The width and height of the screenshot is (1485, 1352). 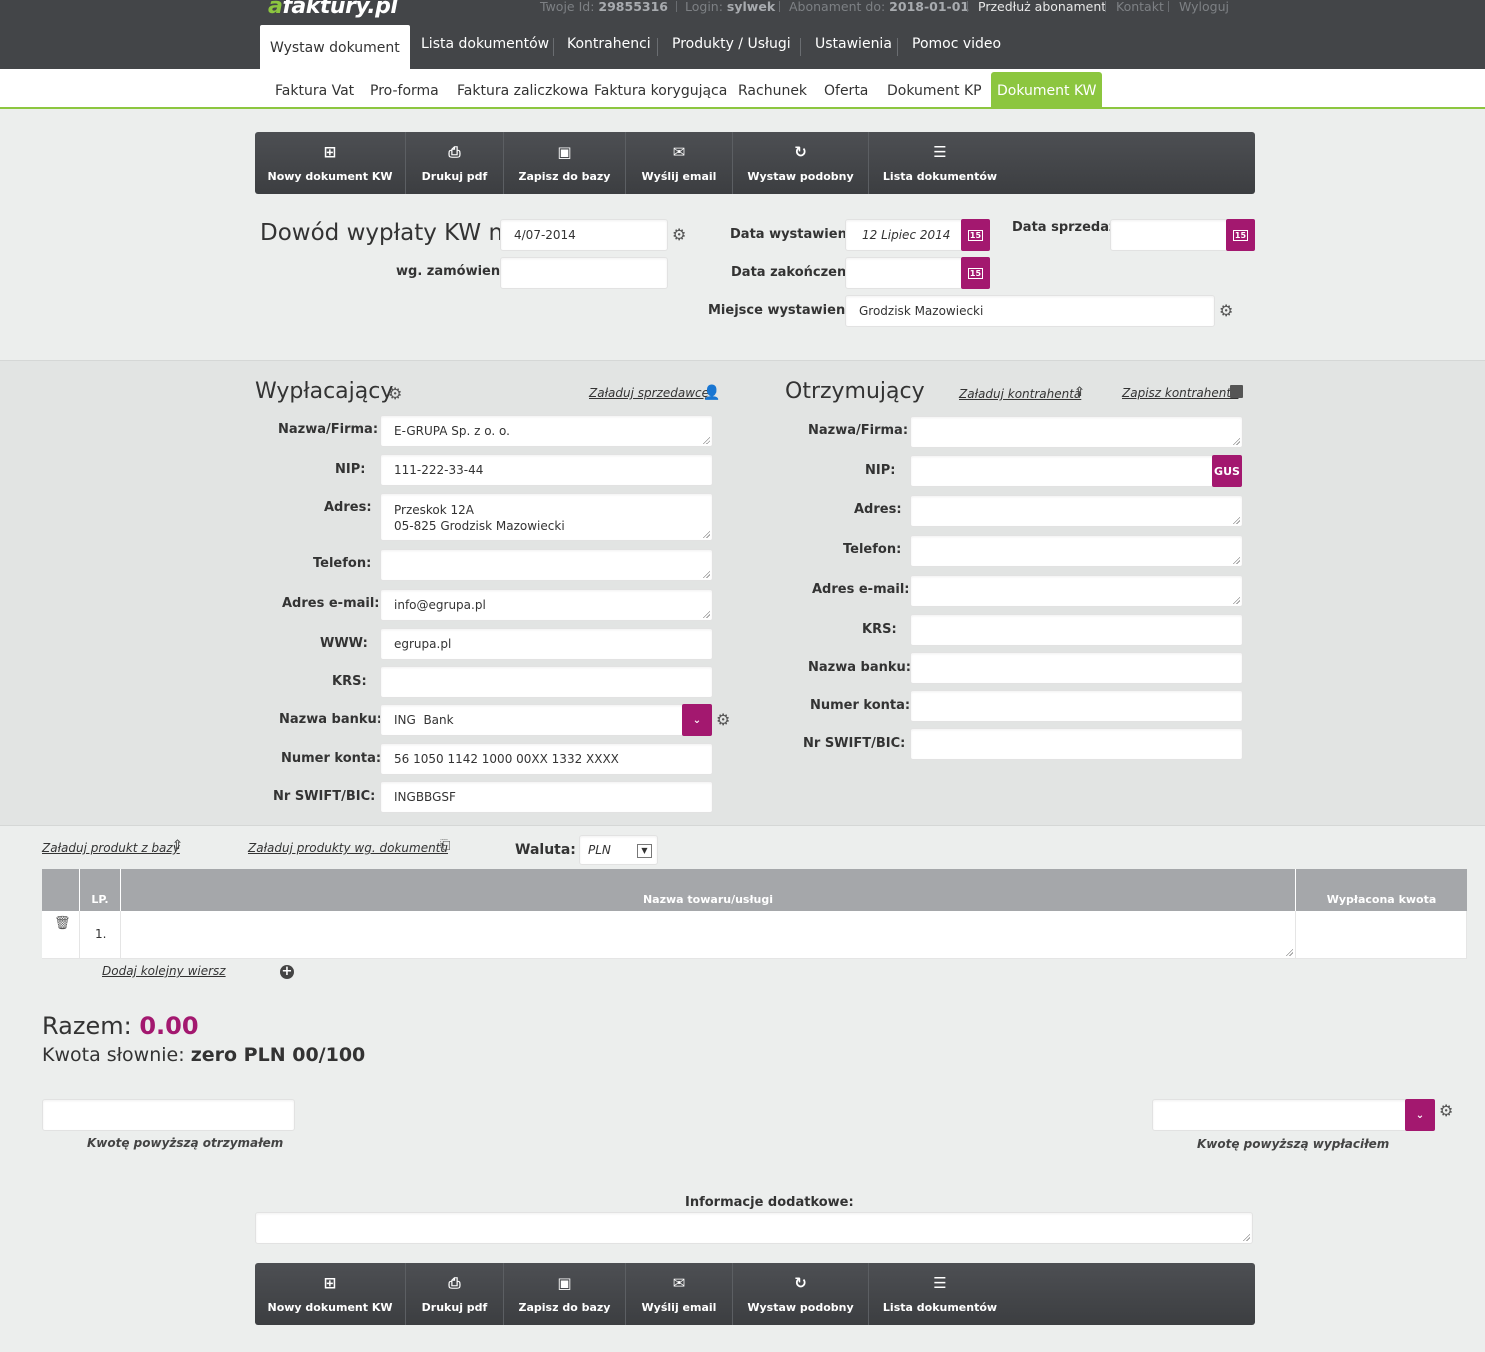 What do you see at coordinates (1446, 1111) in the screenshot?
I see `signature-settings-gear-icon: ⚙` at bounding box center [1446, 1111].